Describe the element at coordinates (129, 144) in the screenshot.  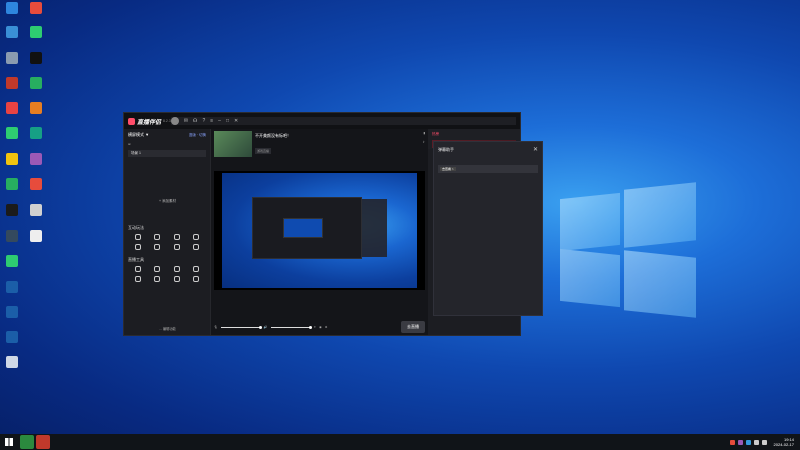
I see `scene-subtab: ⊞` at that location.